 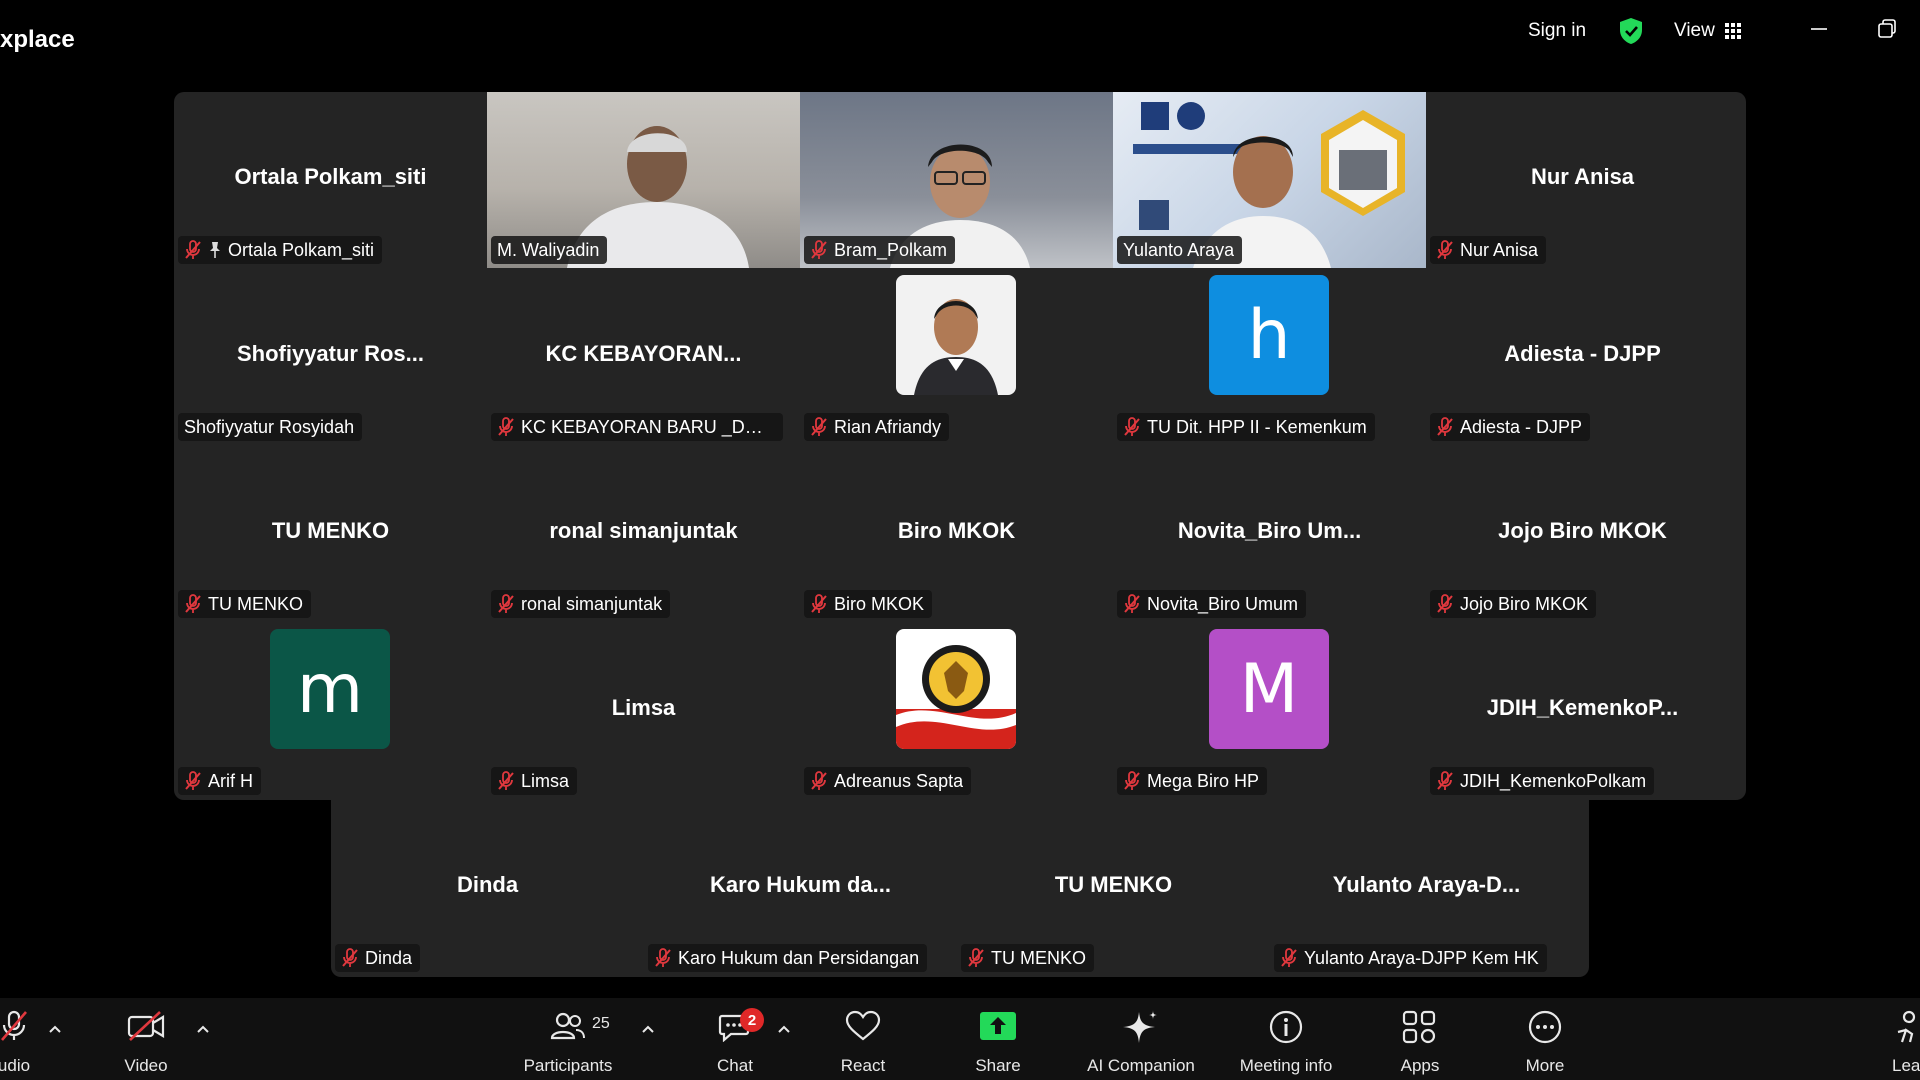 What do you see at coordinates (1694, 30) in the screenshot?
I see `view-label: View` at bounding box center [1694, 30].